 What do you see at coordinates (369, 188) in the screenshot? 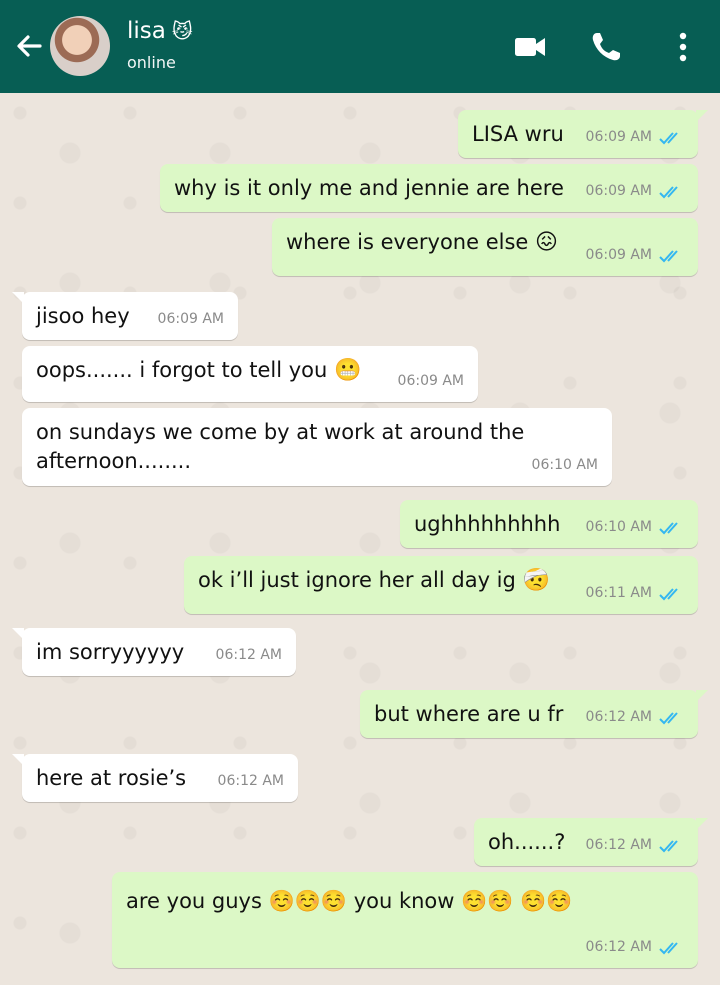
I see `message-text: why is it only me and jennie are here` at bounding box center [369, 188].